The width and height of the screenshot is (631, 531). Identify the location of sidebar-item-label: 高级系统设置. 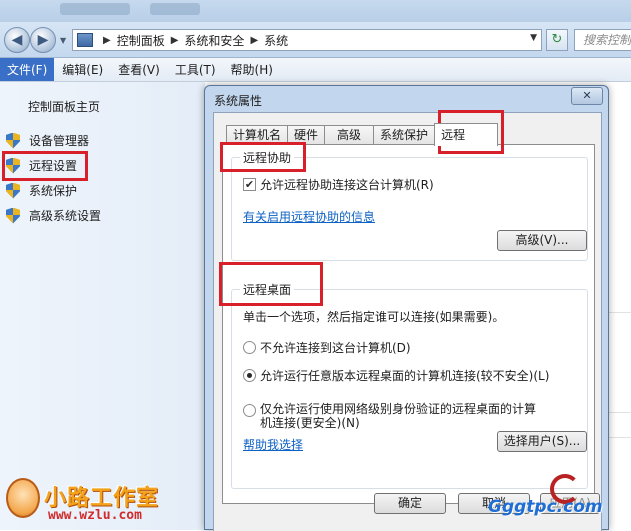
(65, 216).